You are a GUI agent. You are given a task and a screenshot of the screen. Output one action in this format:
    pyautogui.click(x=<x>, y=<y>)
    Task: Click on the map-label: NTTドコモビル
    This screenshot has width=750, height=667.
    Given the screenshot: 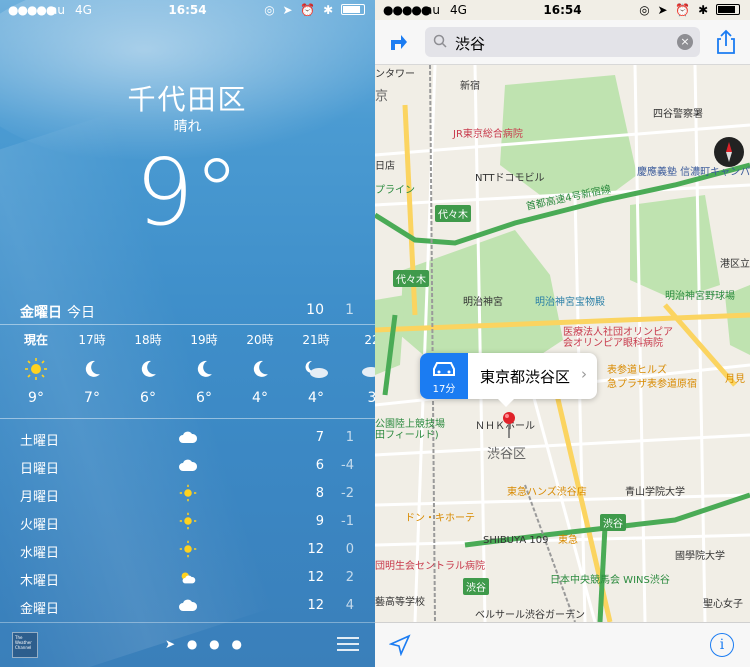 What is the action you would take?
    pyautogui.click(x=510, y=178)
    